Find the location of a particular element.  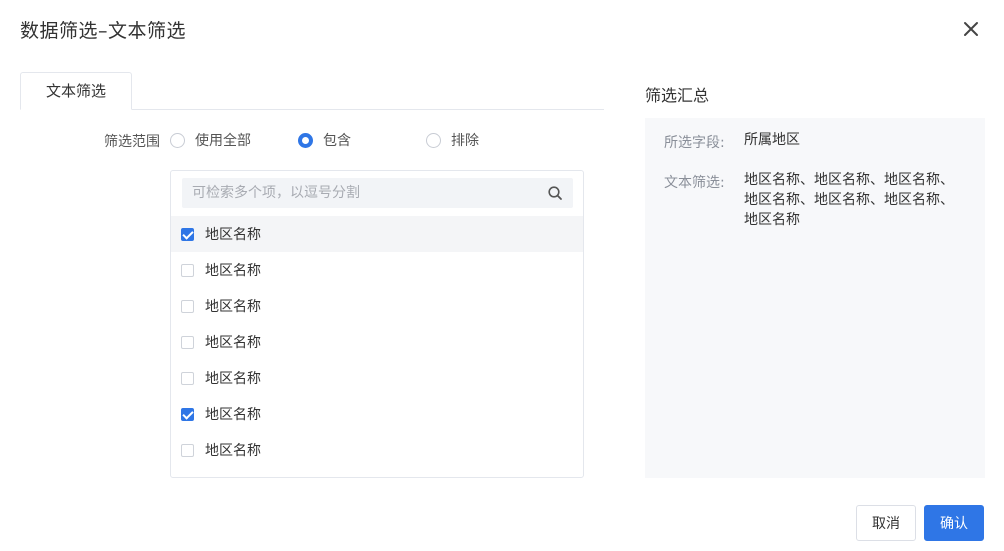

search-icon is located at coordinates (555, 193).